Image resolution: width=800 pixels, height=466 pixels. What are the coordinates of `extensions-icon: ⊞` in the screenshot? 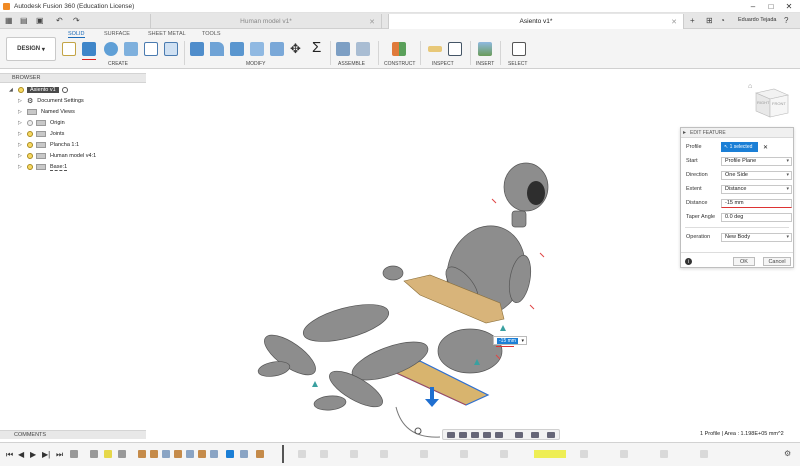 It's located at (709, 20).